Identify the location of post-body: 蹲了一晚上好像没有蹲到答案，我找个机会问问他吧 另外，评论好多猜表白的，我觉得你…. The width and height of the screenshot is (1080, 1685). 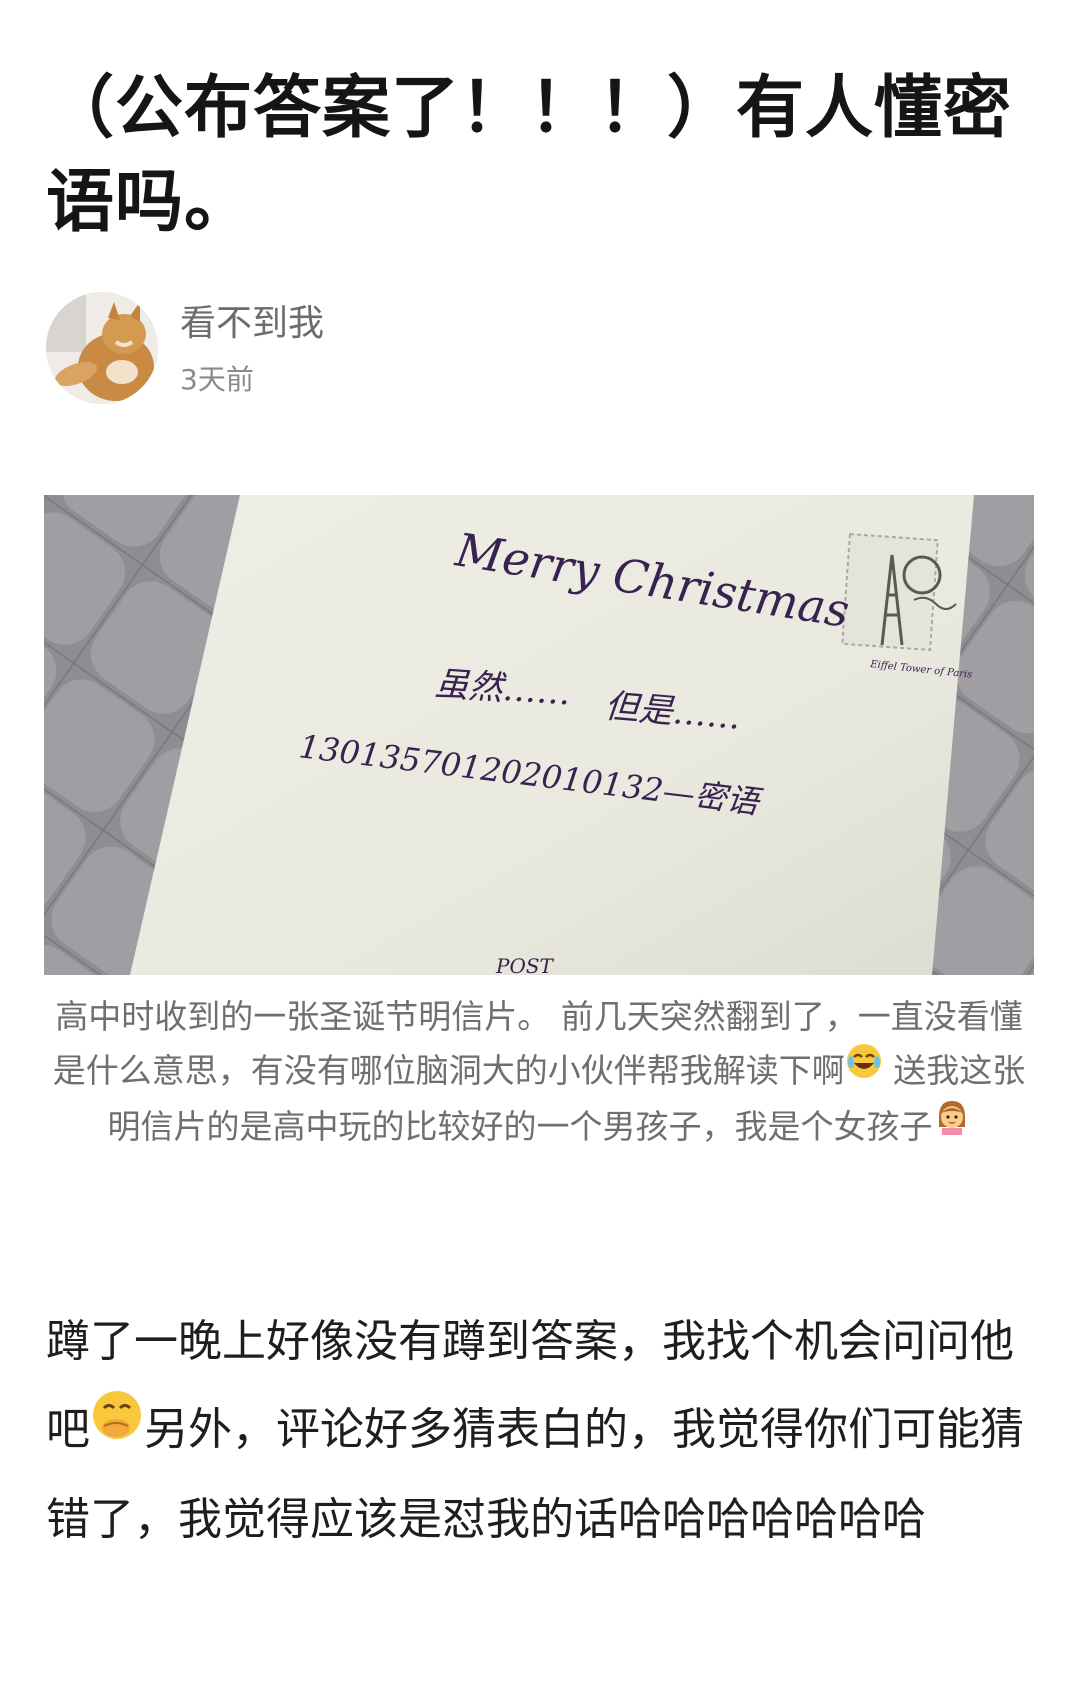
(541, 1431).